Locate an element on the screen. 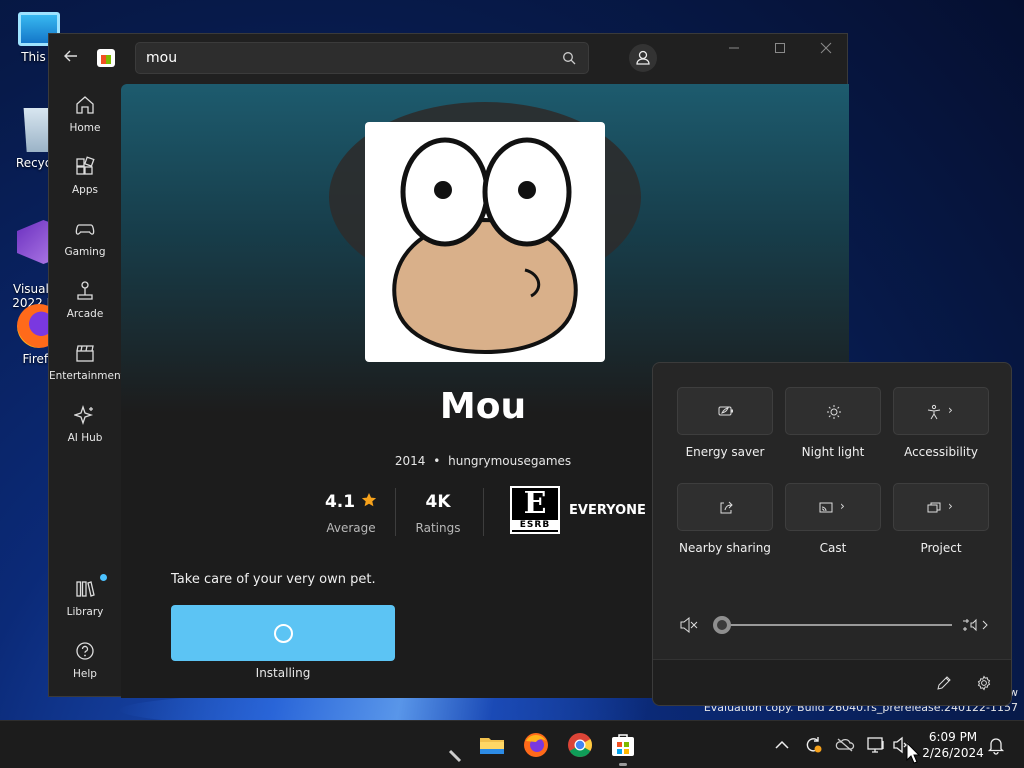 This screenshot has height=768, width=1024. back-button is located at coordinates (71, 58).